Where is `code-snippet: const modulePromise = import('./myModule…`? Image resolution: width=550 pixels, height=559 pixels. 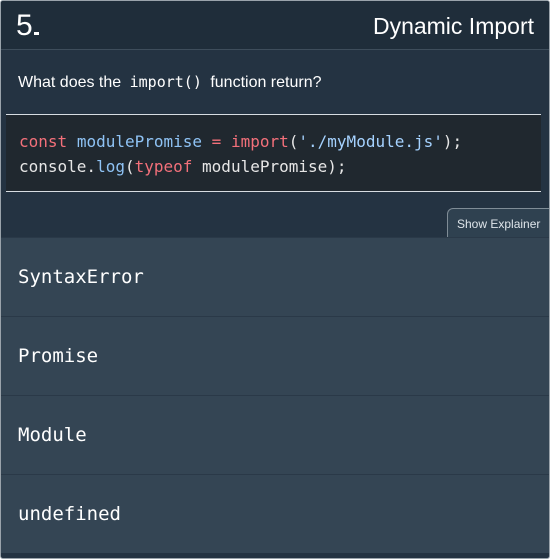
code-snippet: const modulePromise = import('./myModule… is located at coordinates (240, 154).